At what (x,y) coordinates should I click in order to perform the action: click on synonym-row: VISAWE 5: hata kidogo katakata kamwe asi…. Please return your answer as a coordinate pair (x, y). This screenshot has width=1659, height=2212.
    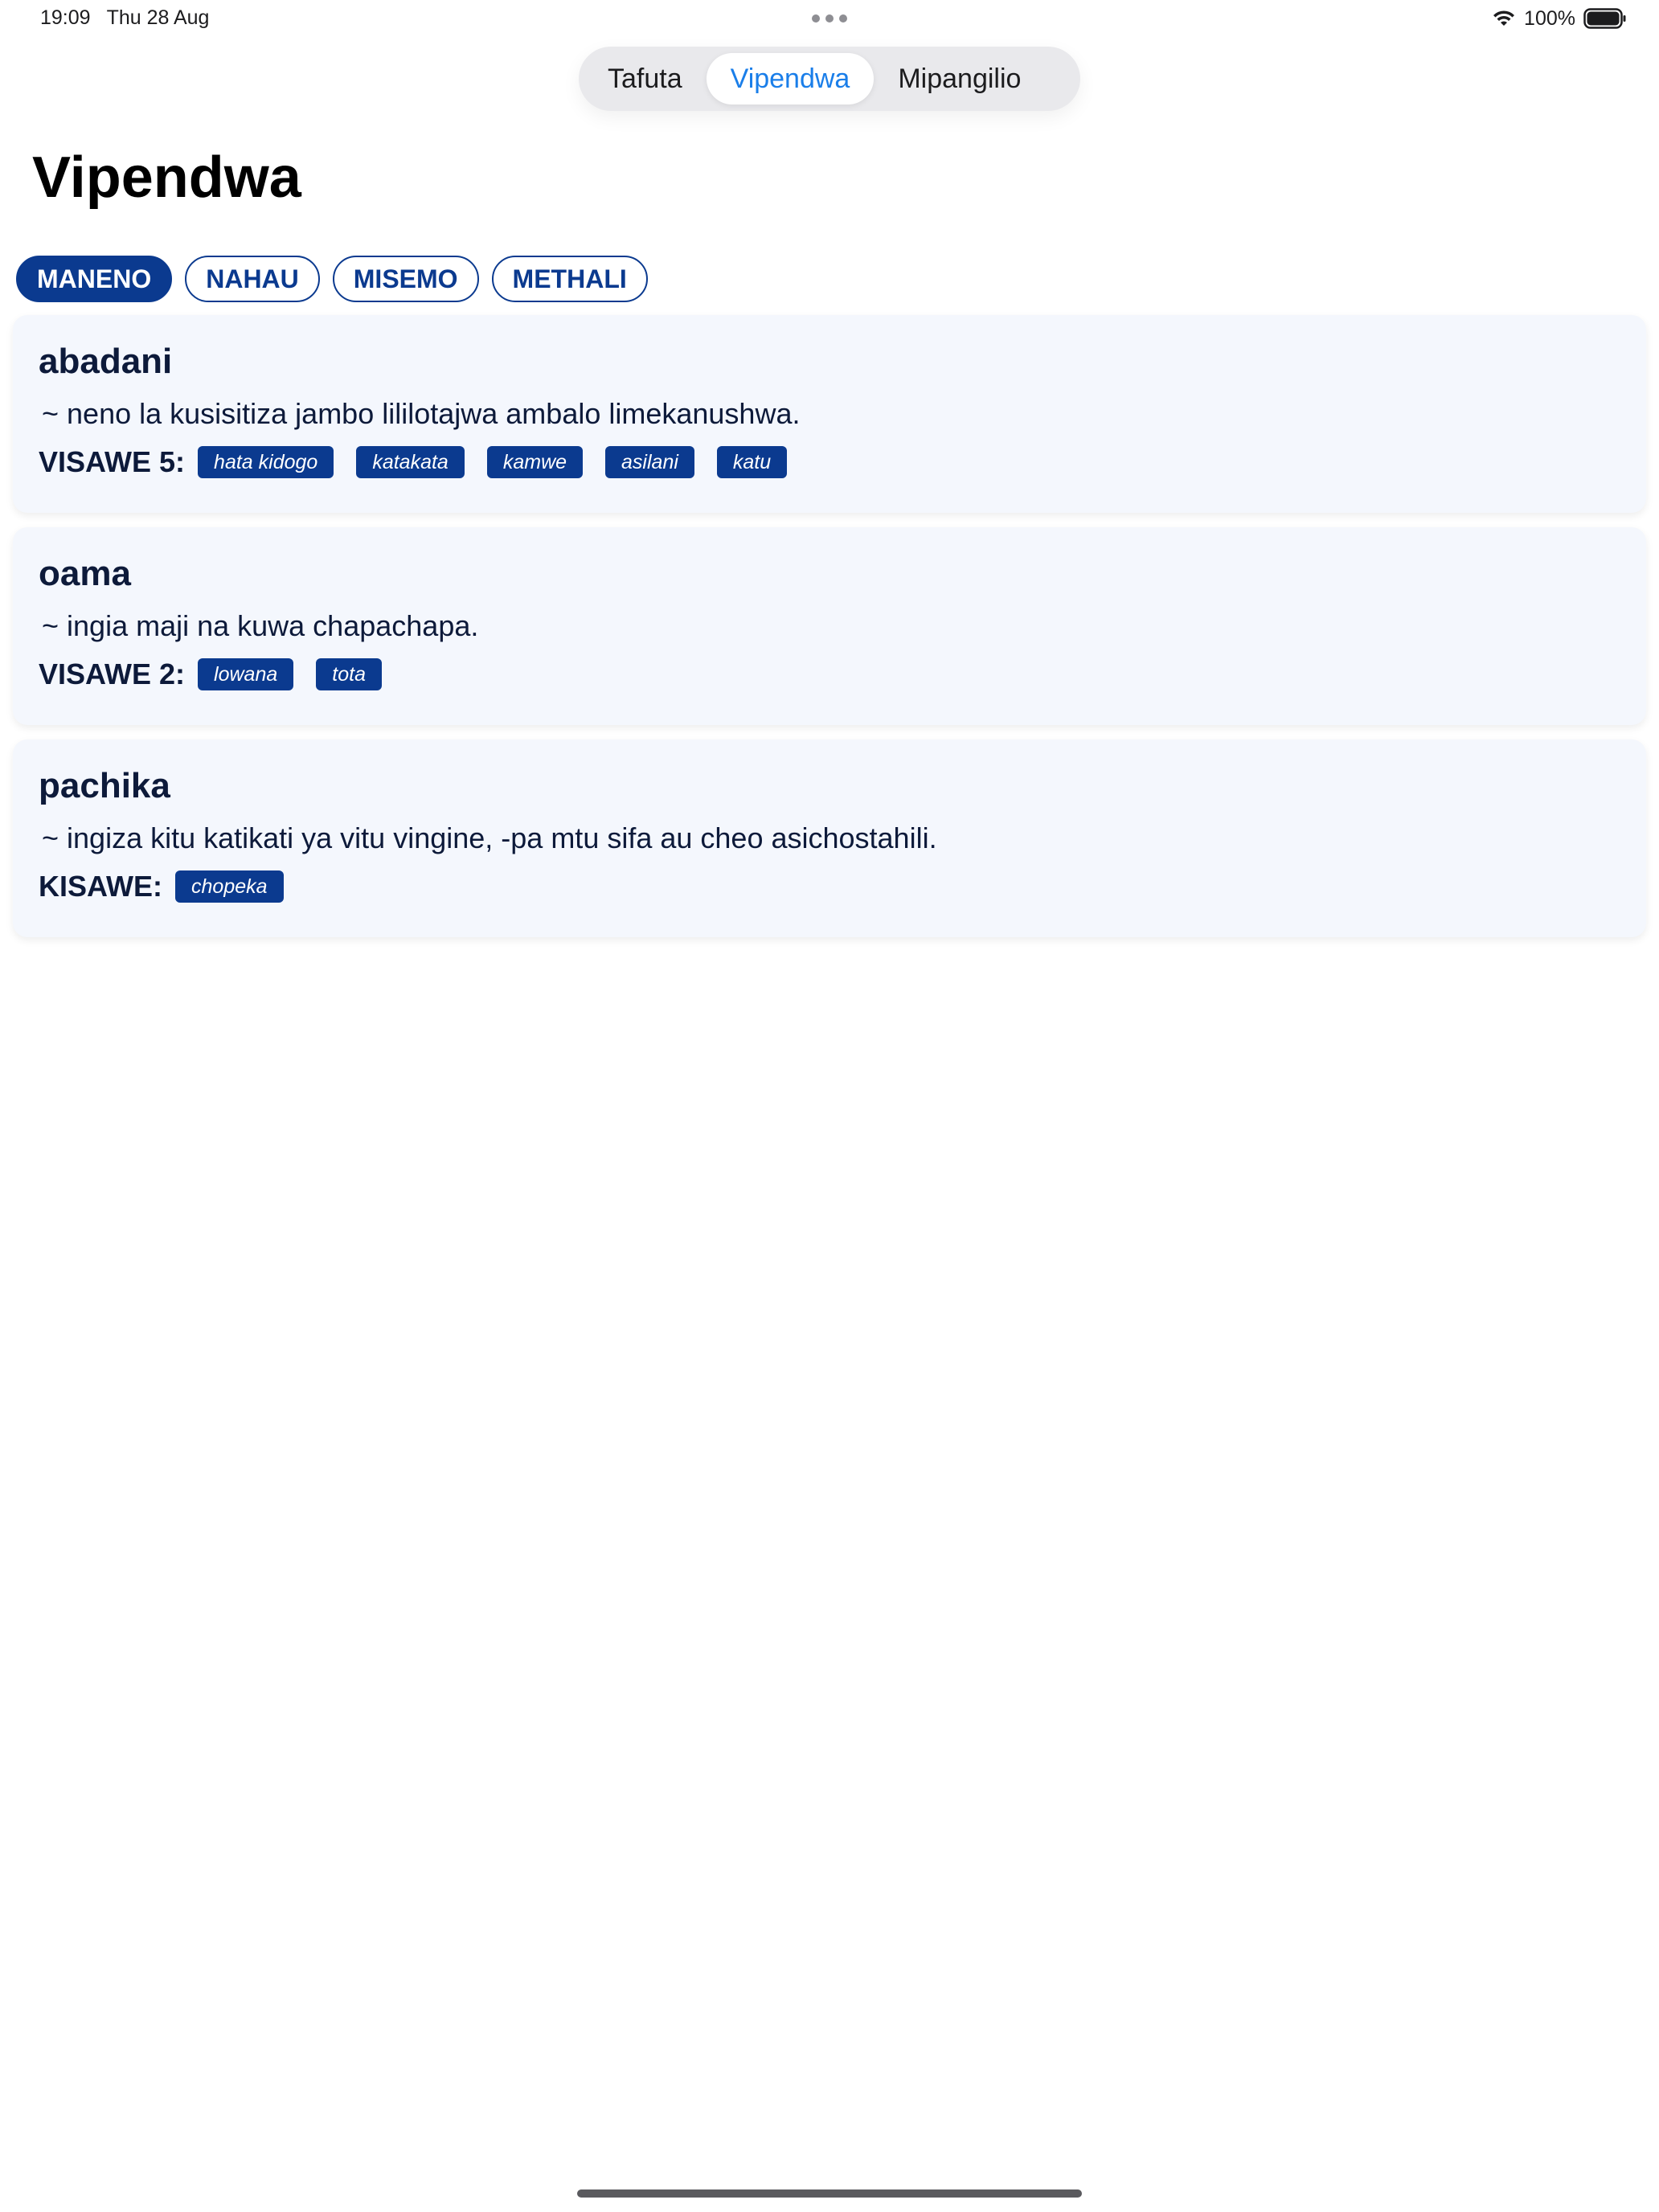
    Looking at the image, I should click on (829, 462).